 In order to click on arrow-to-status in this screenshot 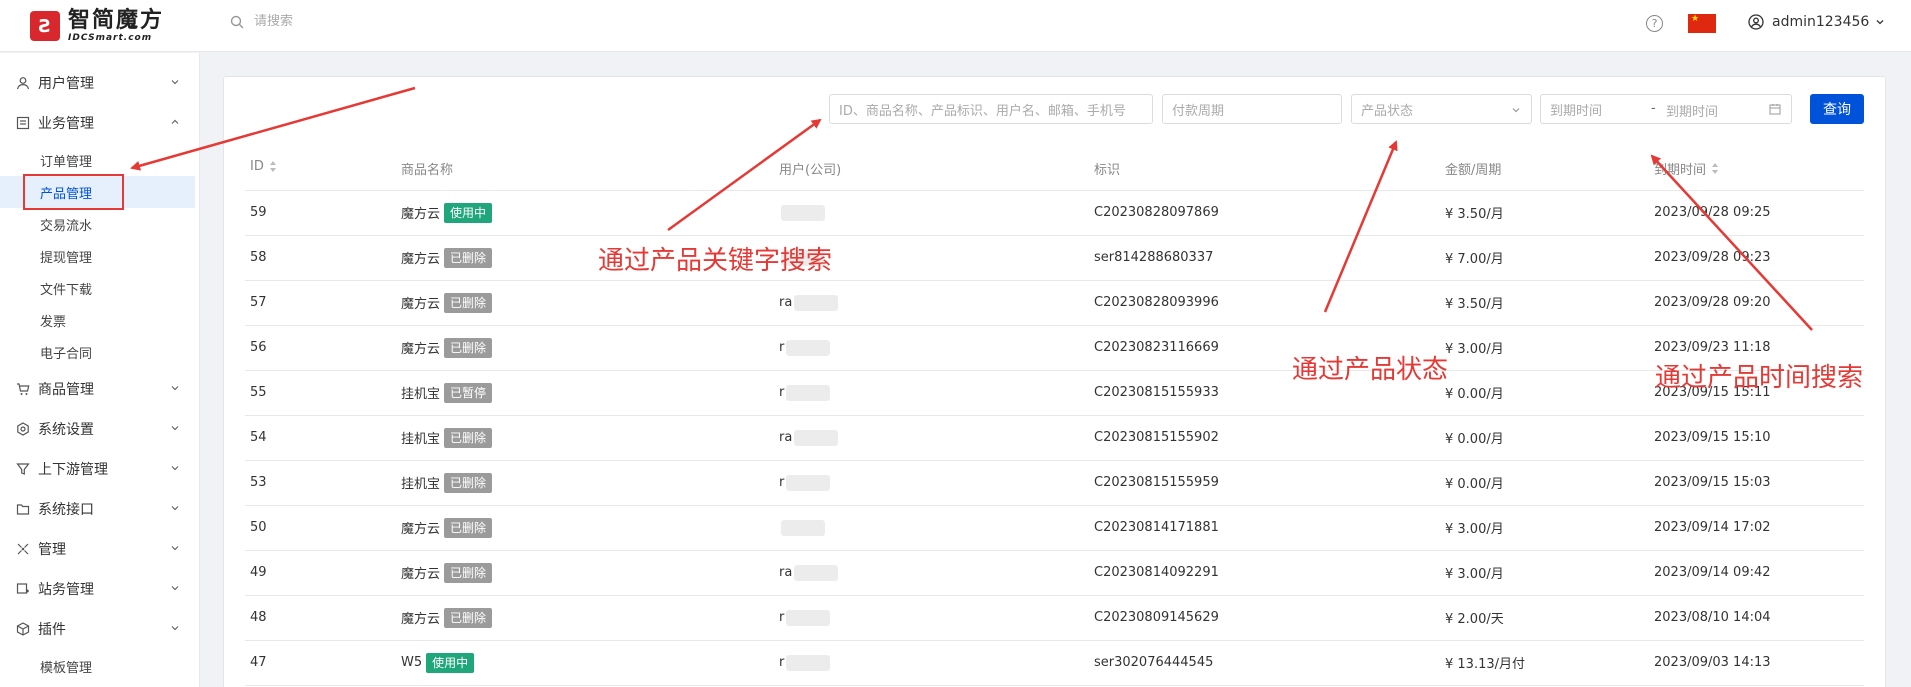, I will do `click(1360, 226)`.